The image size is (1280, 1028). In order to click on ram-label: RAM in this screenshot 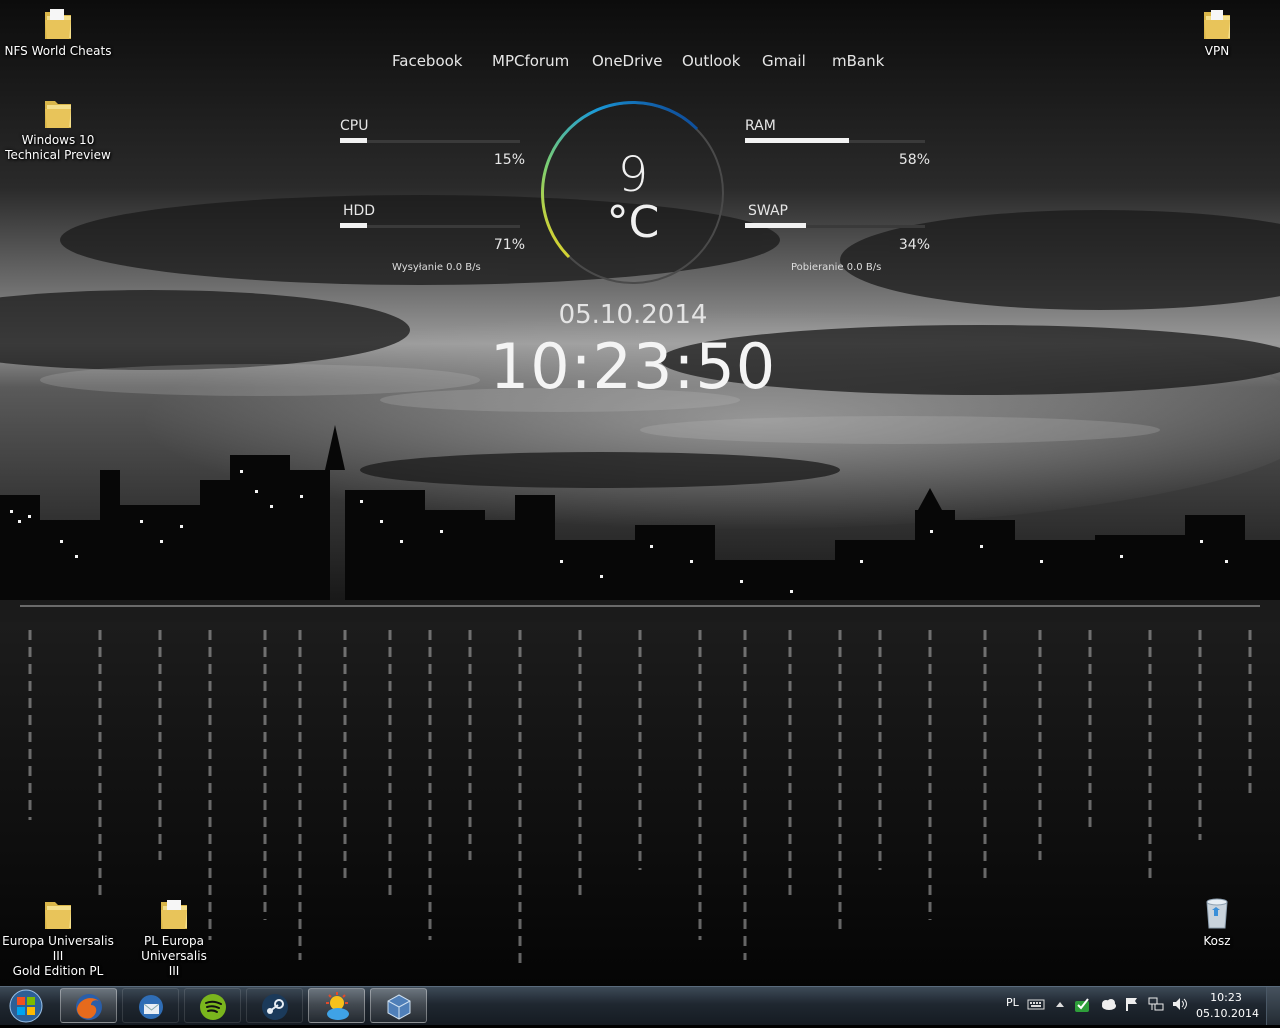, I will do `click(760, 126)`.